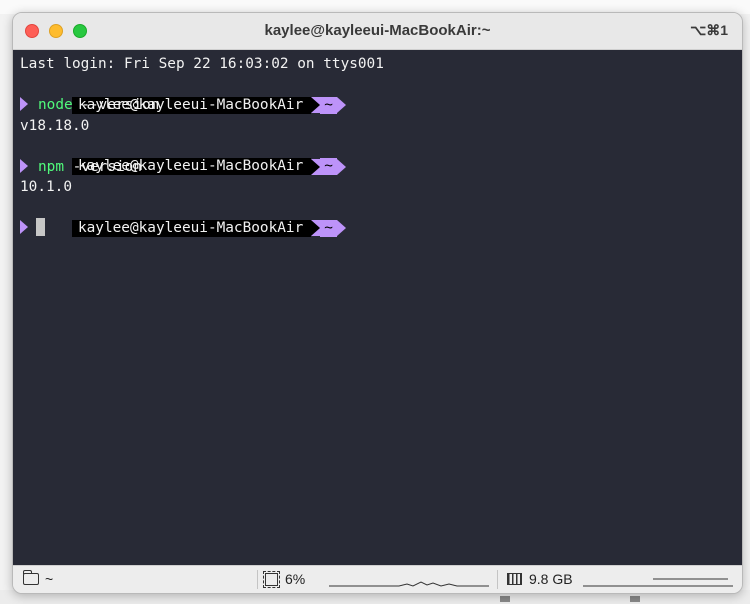  What do you see at coordinates (30, 577) in the screenshot?
I see `folder-icon` at bounding box center [30, 577].